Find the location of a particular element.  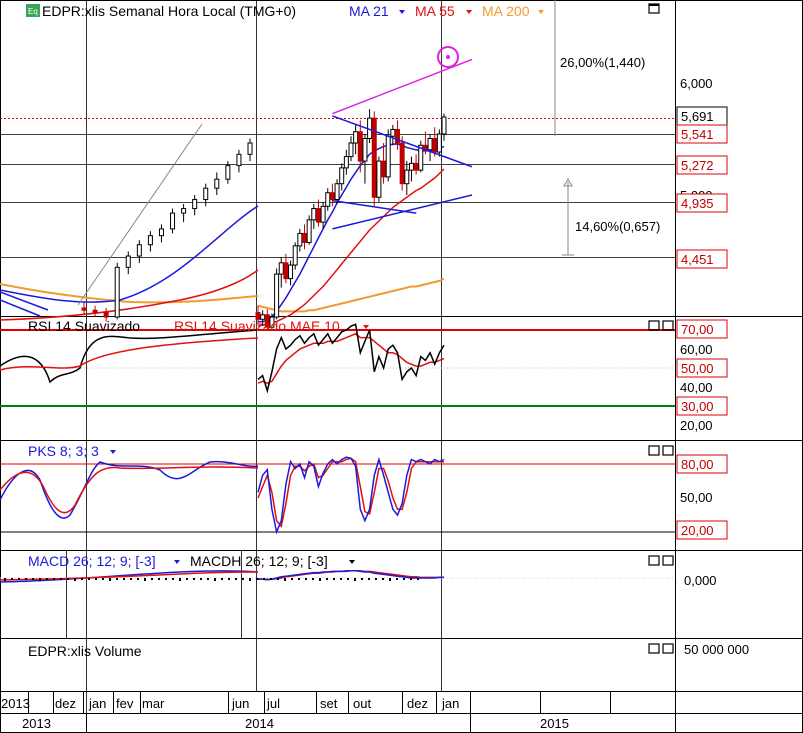

year-label: 2015 is located at coordinates (554, 723).